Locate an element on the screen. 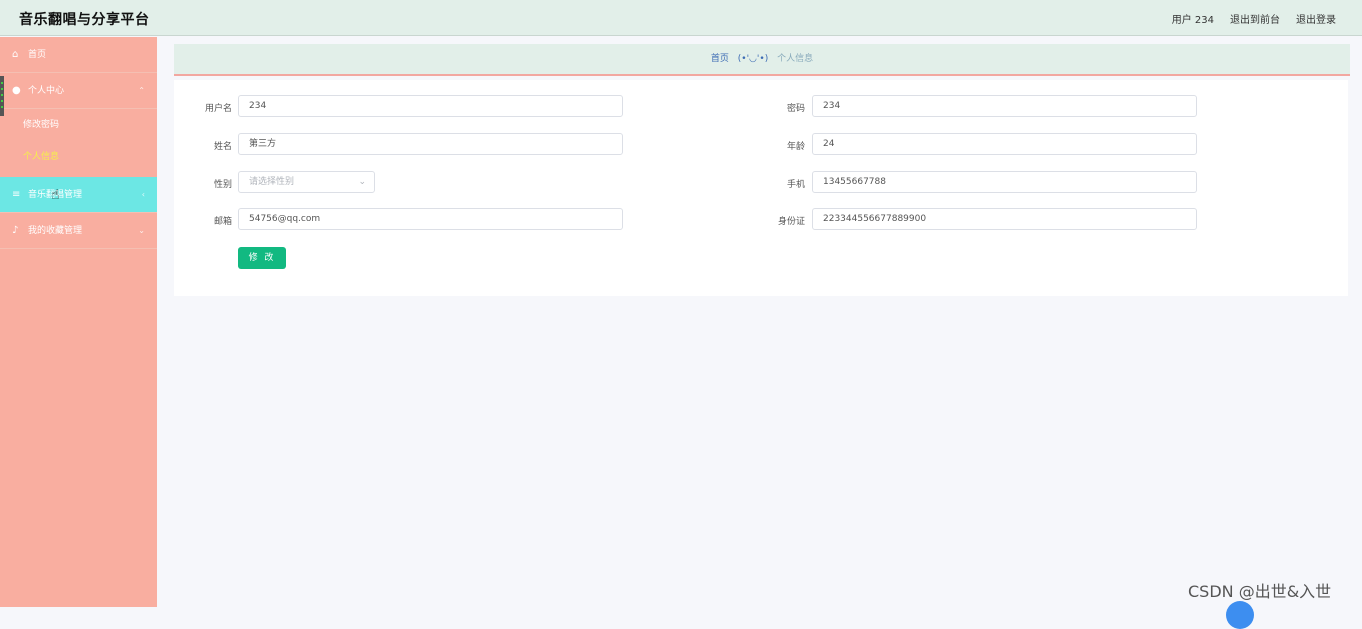 The image size is (1362, 629). home-icon: ⌂ is located at coordinates (15, 54).